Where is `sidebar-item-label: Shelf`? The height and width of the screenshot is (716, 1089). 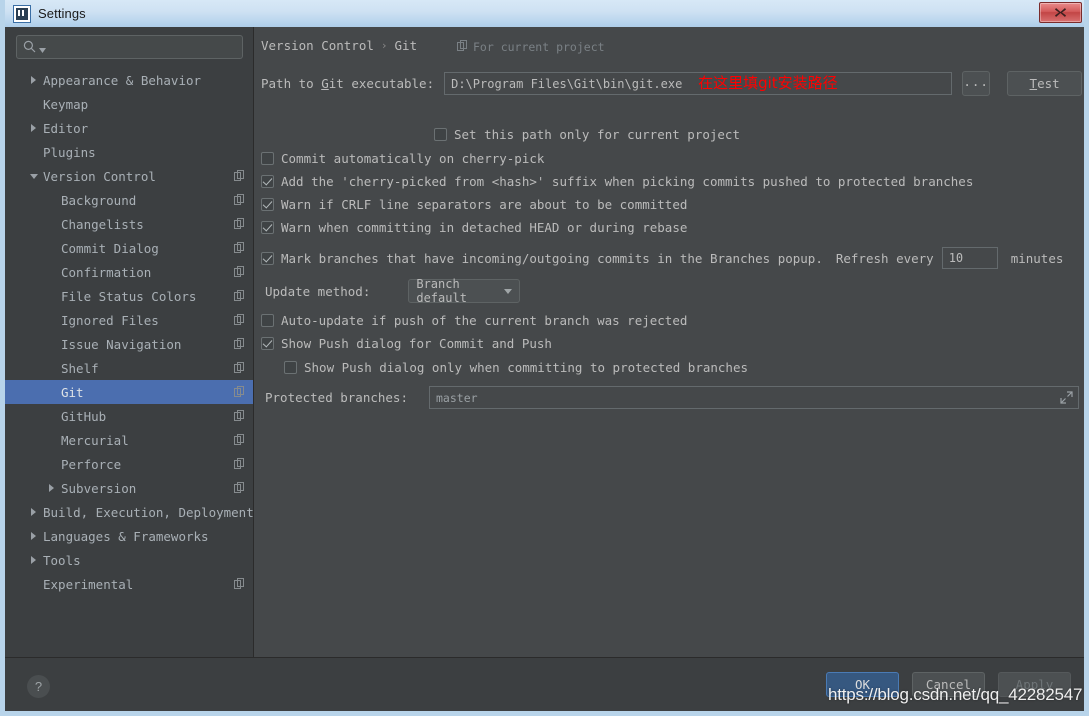 sidebar-item-label: Shelf is located at coordinates (80, 368).